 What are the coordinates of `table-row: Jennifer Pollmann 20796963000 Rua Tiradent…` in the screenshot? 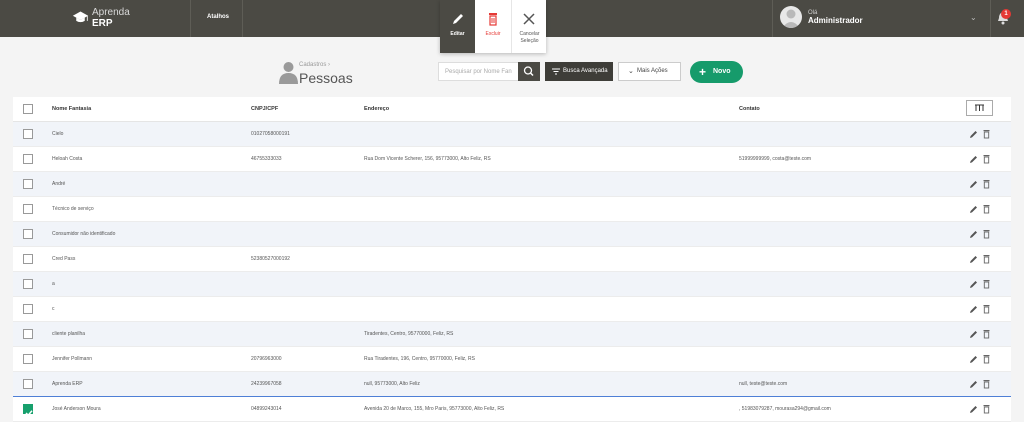 It's located at (512, 359).